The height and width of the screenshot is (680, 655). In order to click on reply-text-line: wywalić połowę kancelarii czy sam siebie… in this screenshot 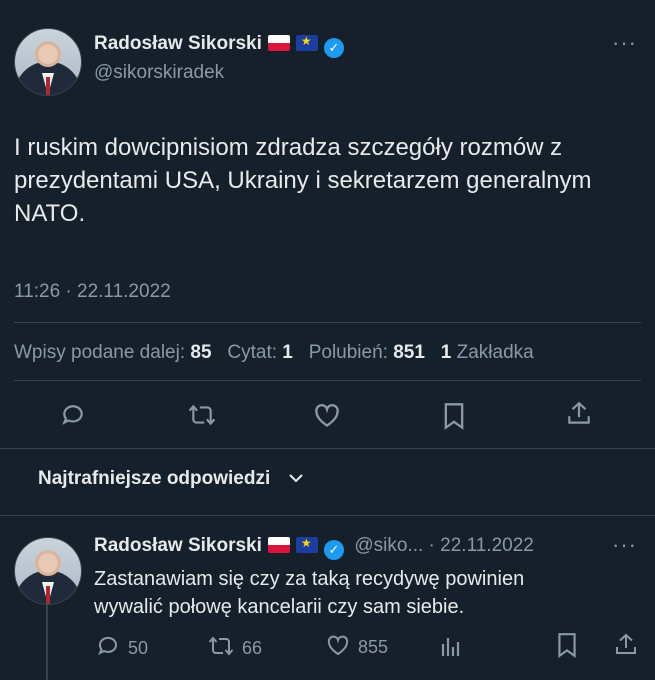, I will do `click(279, 607)`.